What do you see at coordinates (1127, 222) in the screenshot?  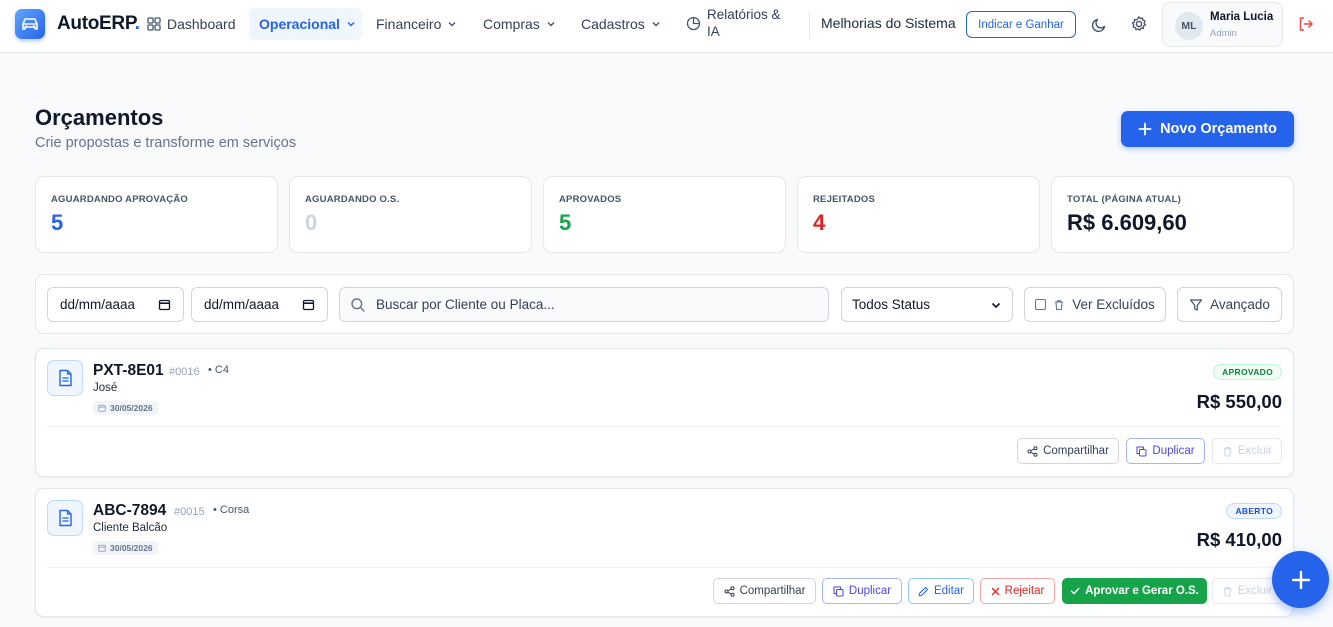 I see `stat-value: R$ 6.609,60` at bounding box center [1127, 222].